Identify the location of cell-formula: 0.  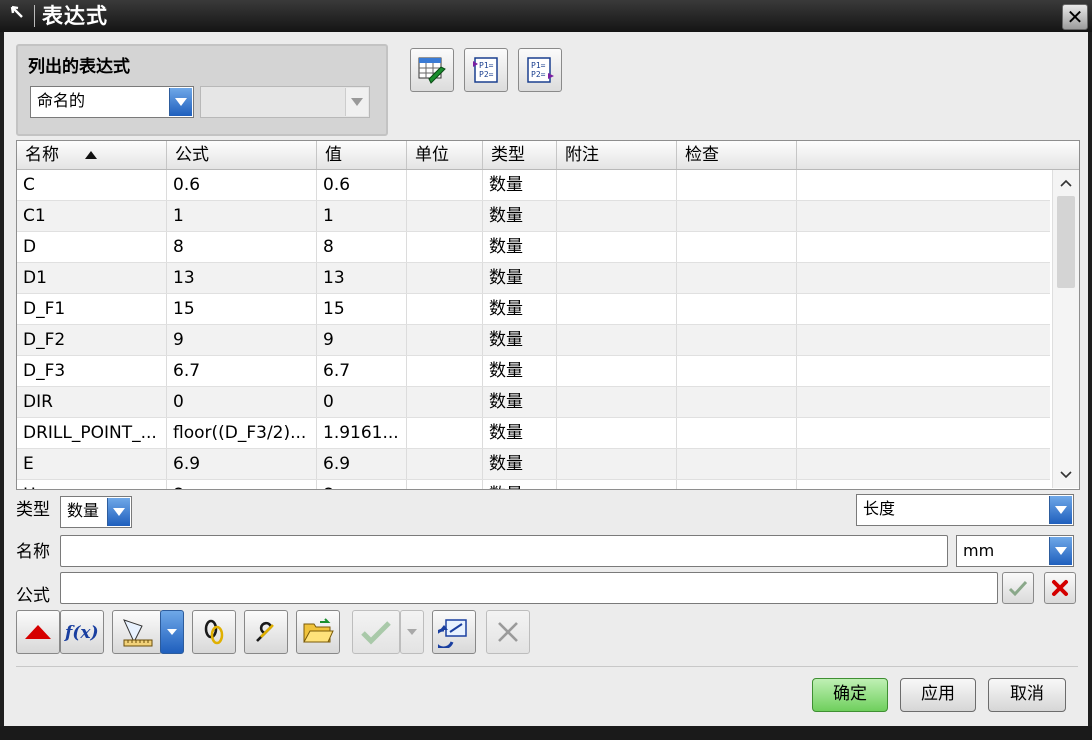
(242, 402).